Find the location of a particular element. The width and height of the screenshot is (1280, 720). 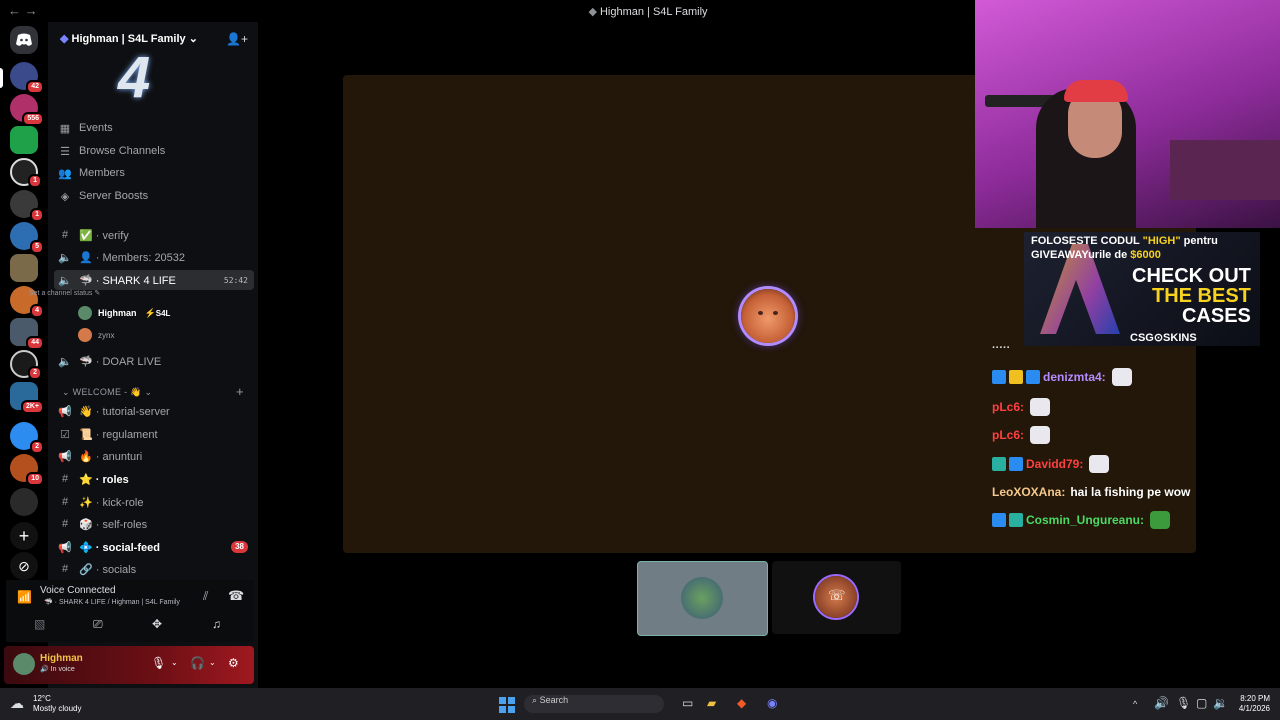

add-server-icon: + is located at coordinates (24, 536).